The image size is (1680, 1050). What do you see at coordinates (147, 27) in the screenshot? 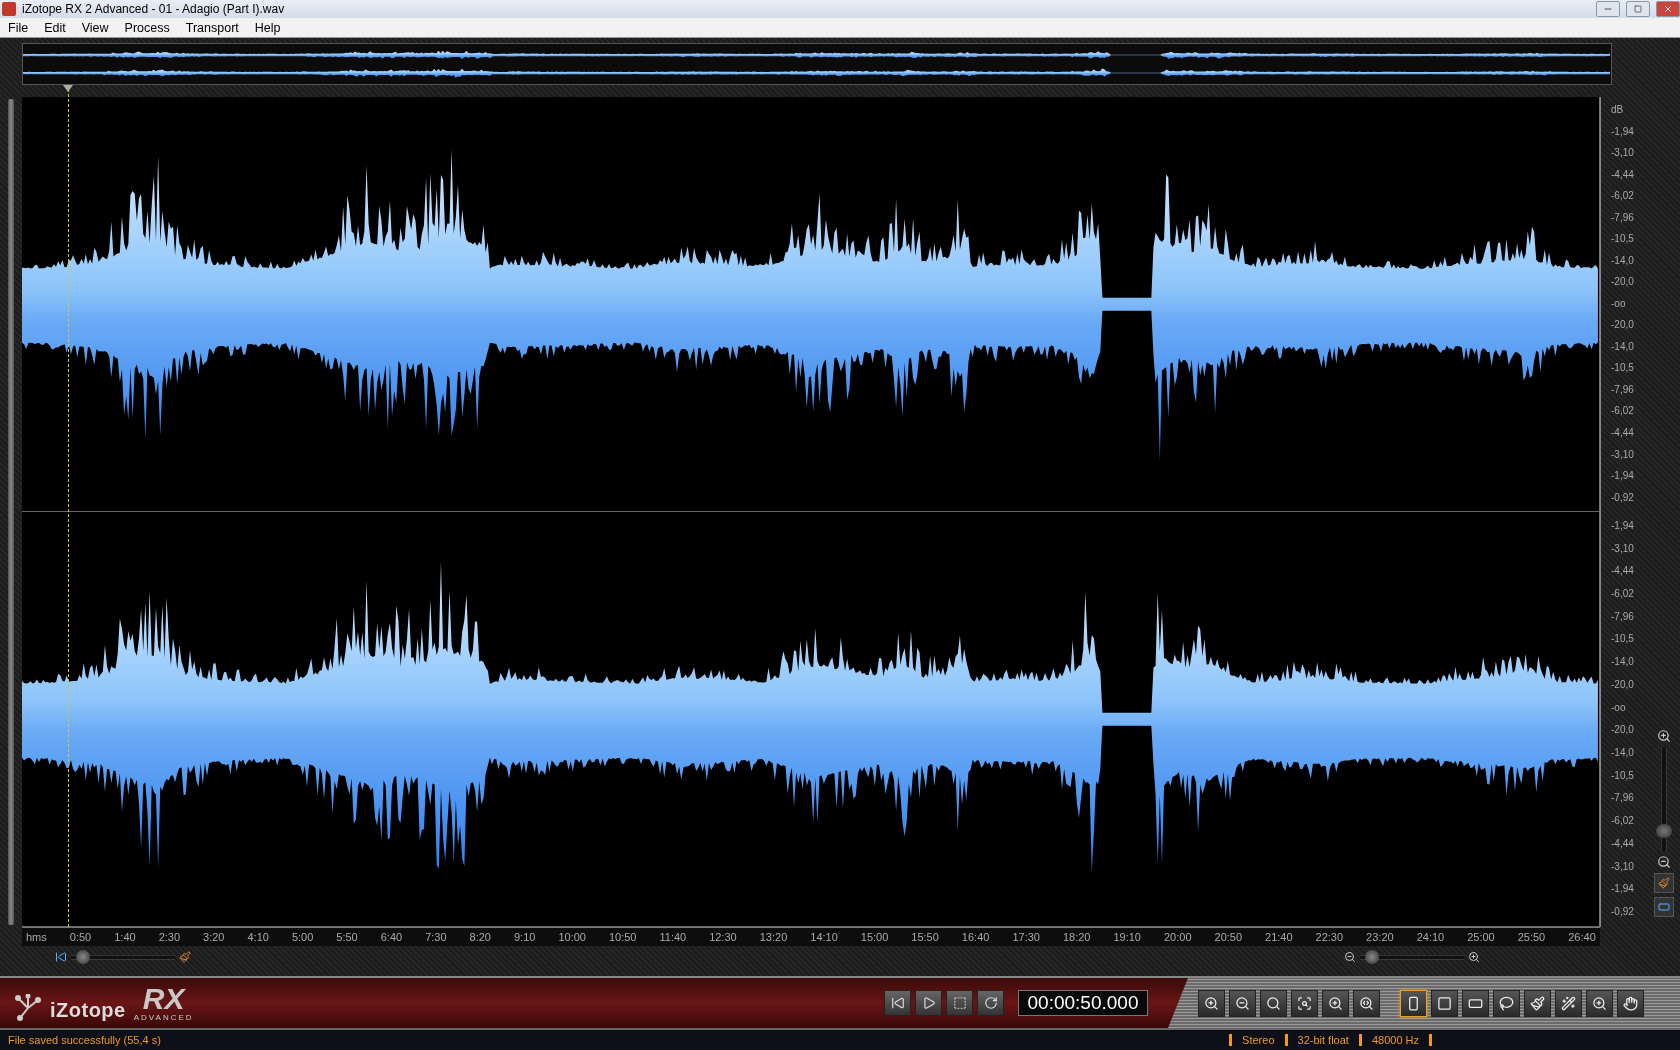
I see `menu-item: Process` at bounding box center [147, 27].